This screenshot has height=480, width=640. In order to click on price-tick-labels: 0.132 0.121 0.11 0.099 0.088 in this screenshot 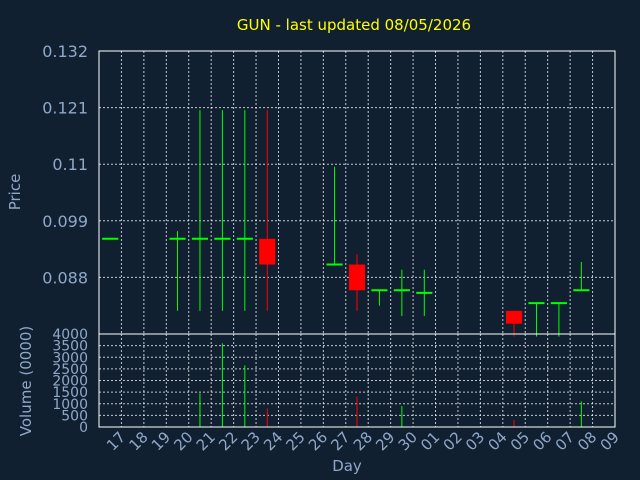, I will do `click(65, 164)`.